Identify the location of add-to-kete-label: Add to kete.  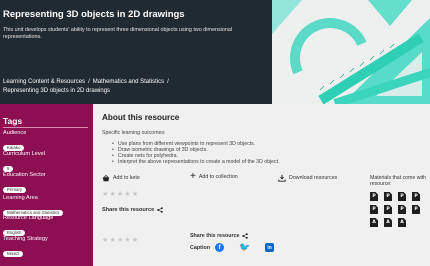
(126, 178).